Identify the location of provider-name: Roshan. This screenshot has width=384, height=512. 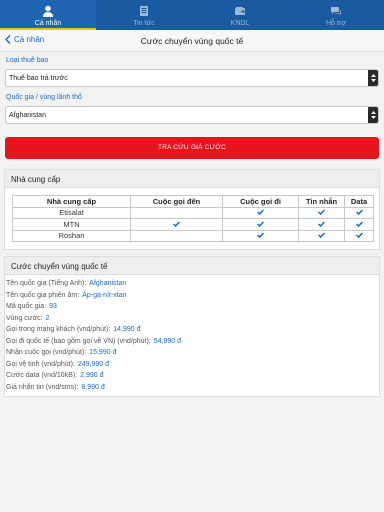
(71, 235).